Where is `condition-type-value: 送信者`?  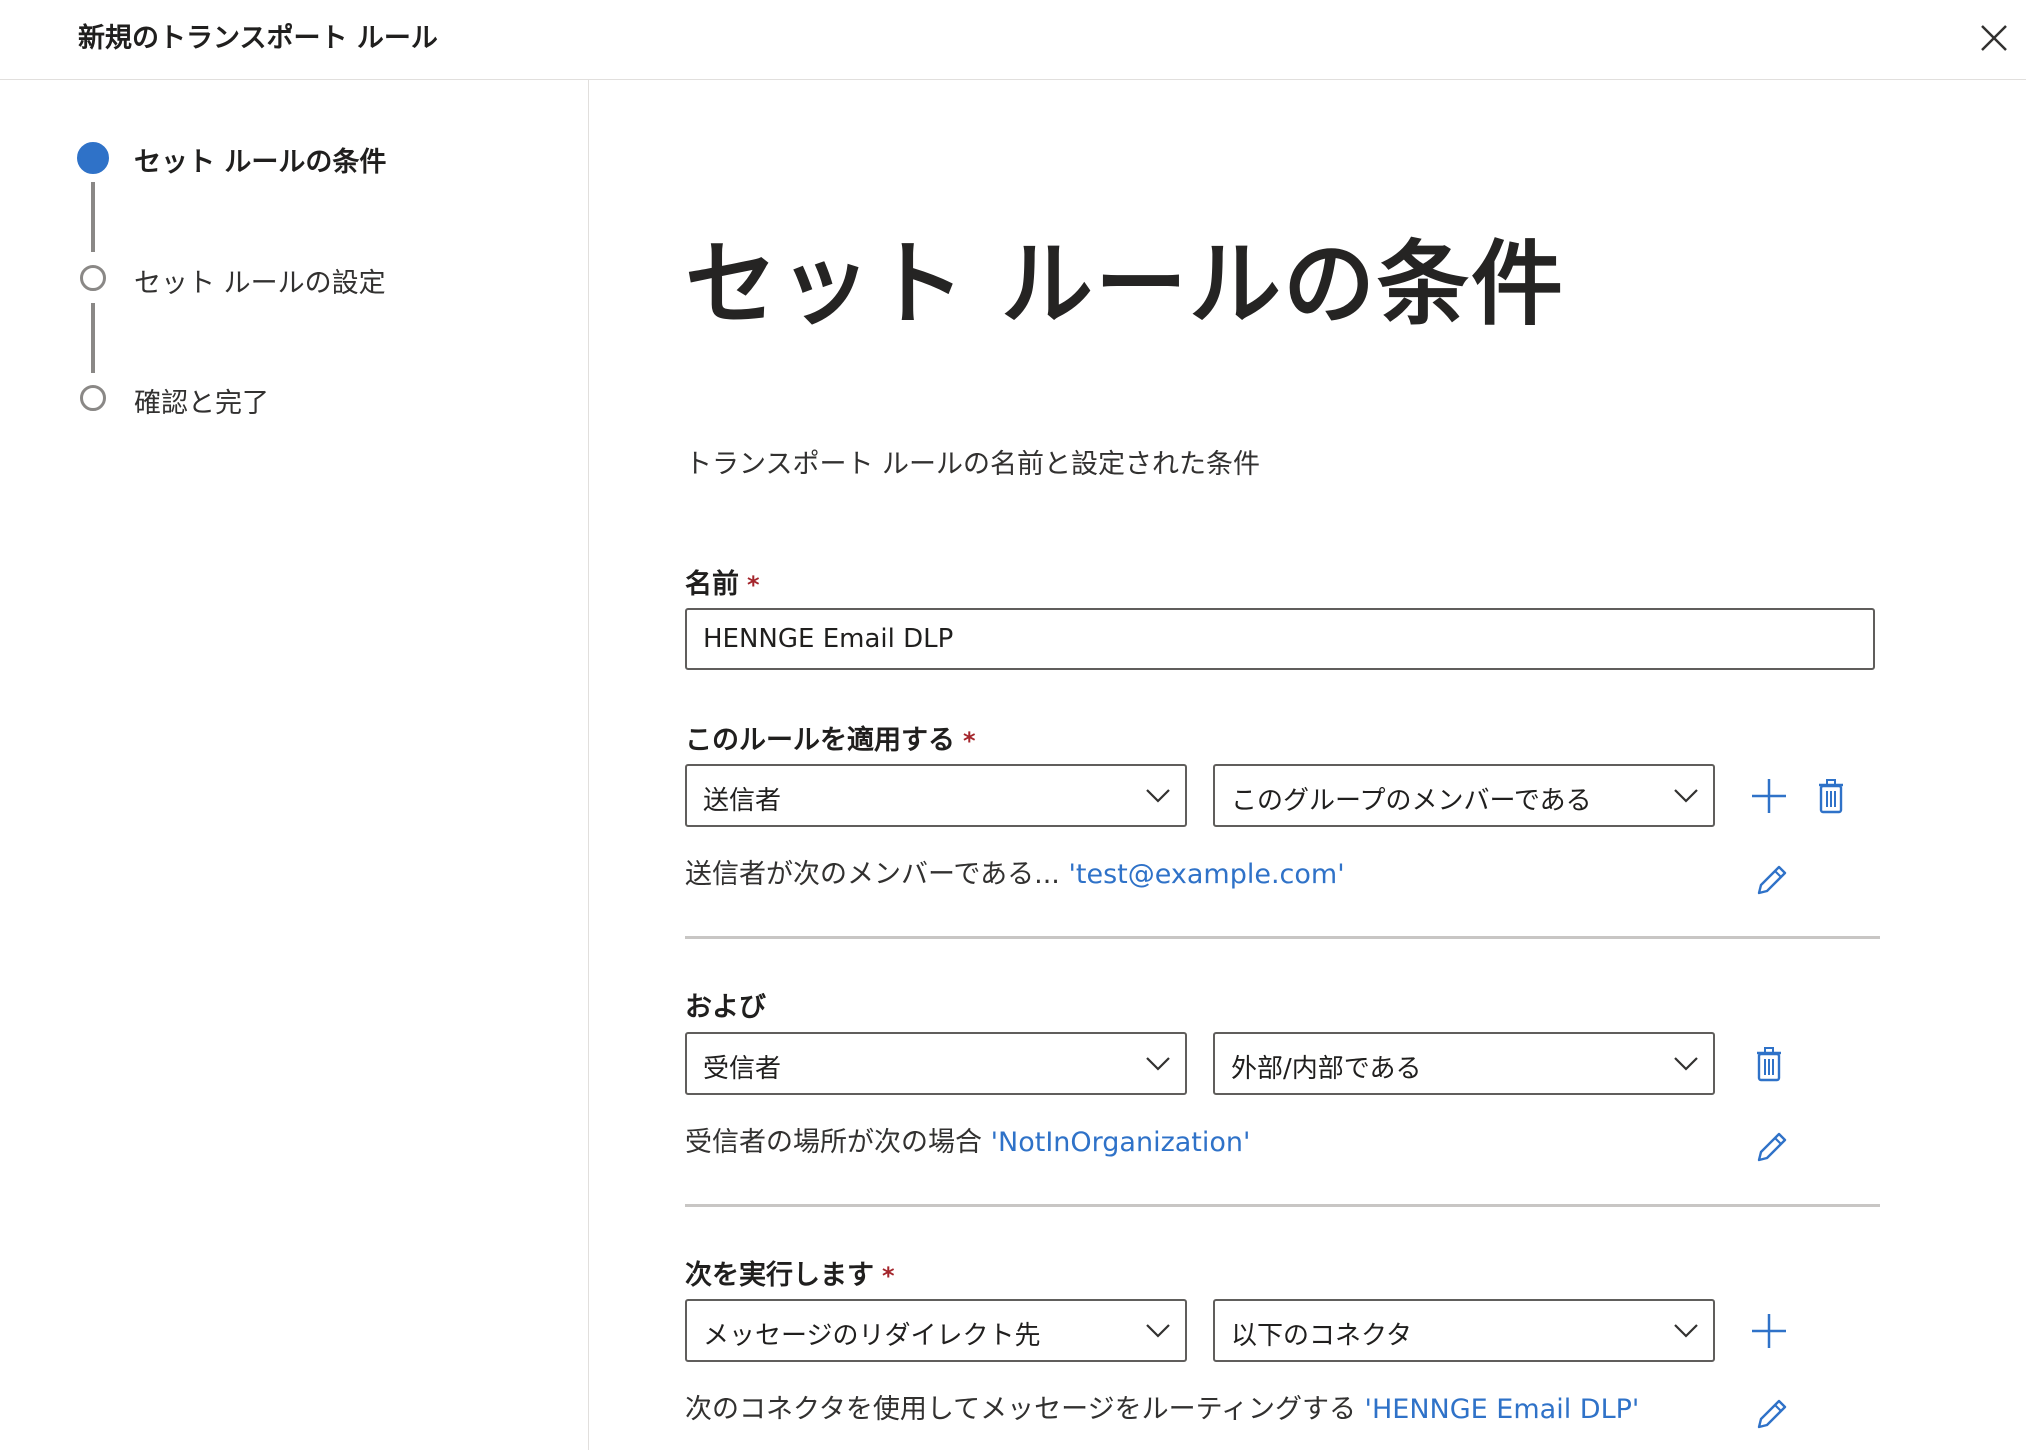 condition-type-value: 送信者 is located at coordinates (742, 801).